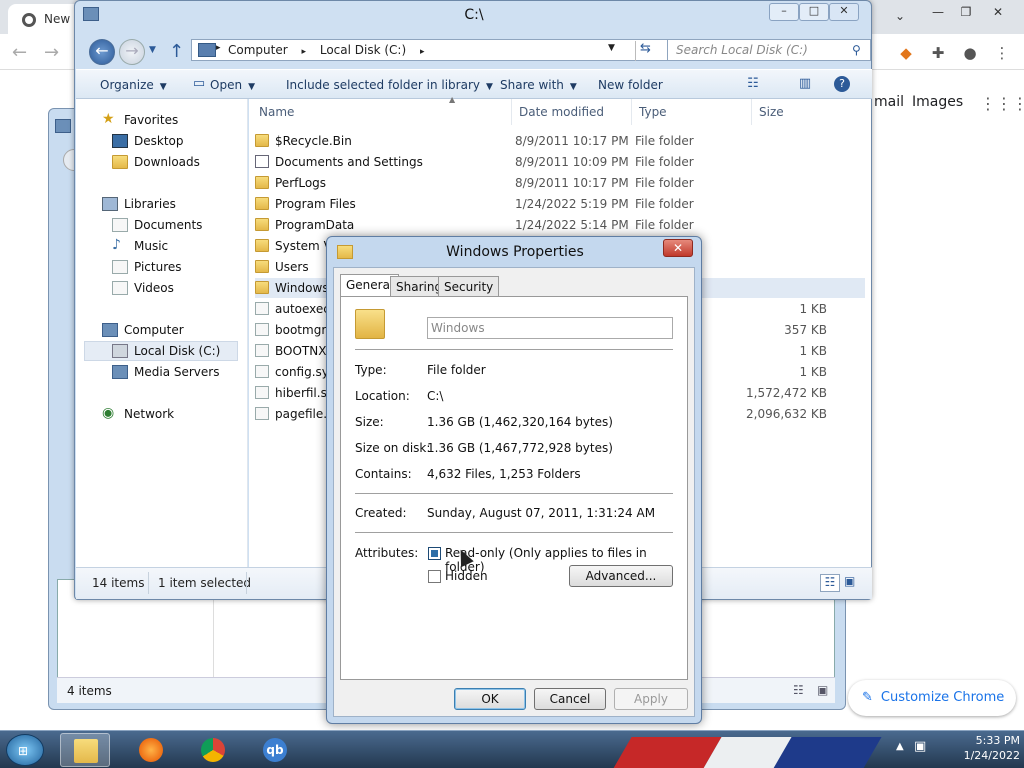  What do you see at coordinates (363, 50) in the screenshot?
I see `breadcrumb-local-disk: Local Disk (C:)` at bounding box center [363, 50].